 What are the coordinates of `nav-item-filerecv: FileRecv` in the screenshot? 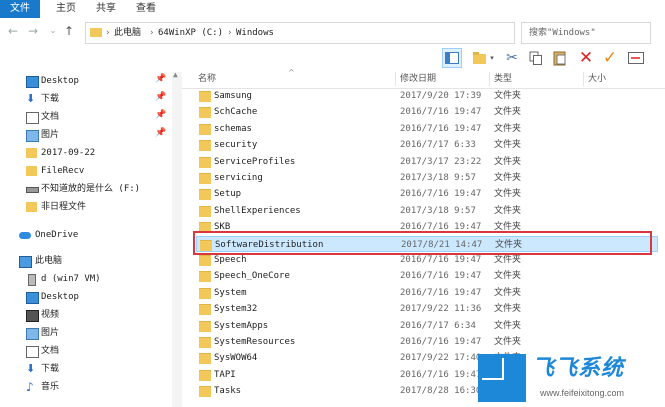 It's located at (86, 171).